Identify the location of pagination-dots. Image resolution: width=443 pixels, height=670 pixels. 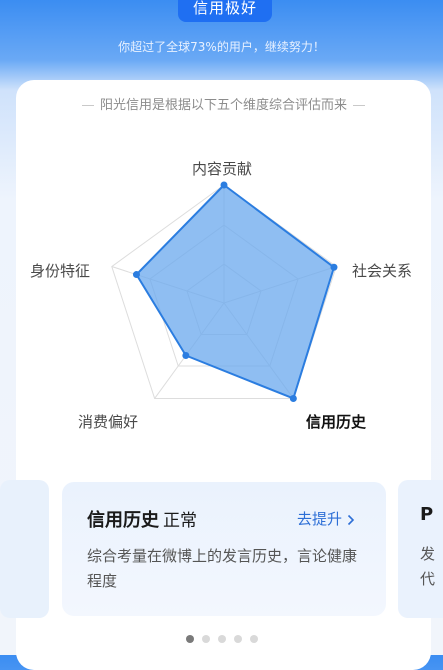
(221, 637).